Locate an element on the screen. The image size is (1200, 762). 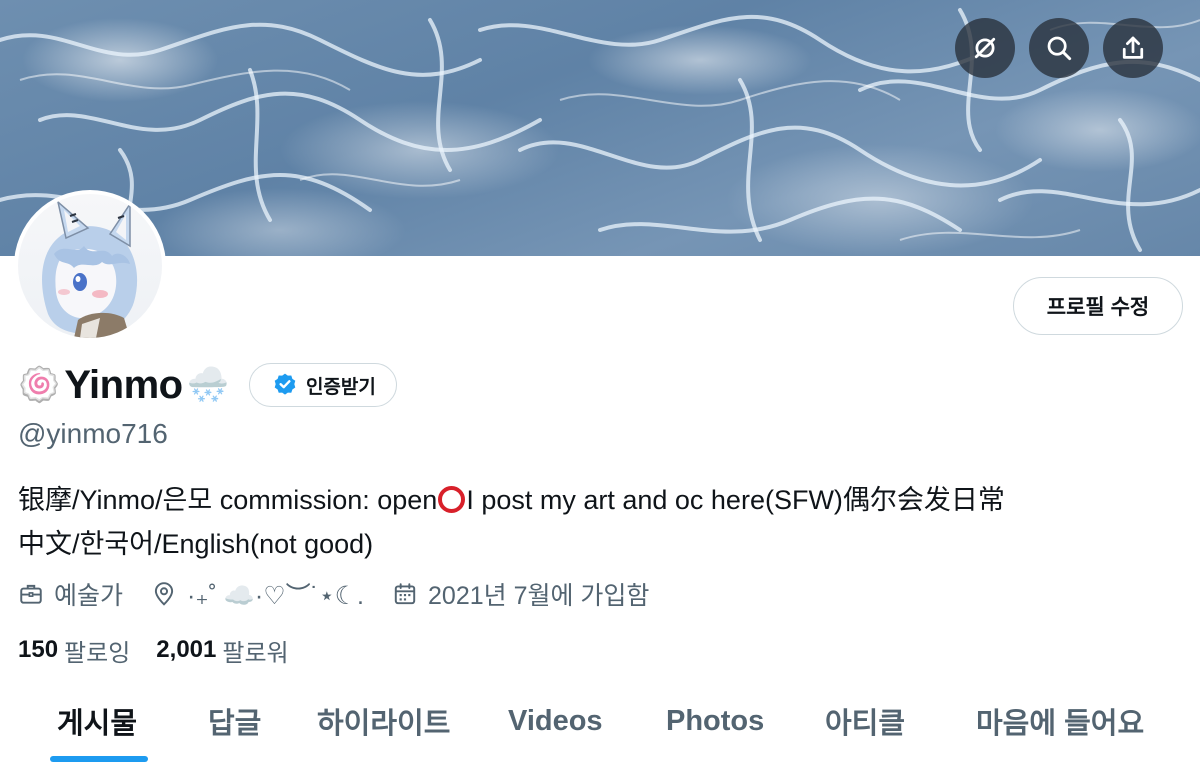
occupation: 예술가 is located at coordinates (70, 594).